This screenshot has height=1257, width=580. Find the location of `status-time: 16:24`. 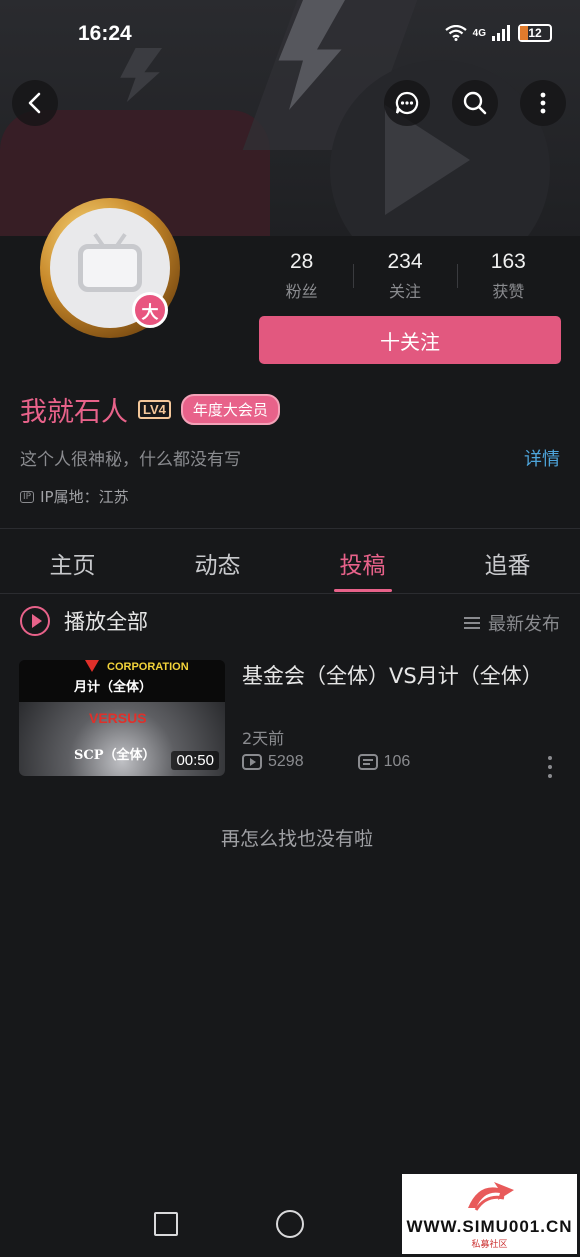

status-time: 16:24 is located at coordinates (105, 33).